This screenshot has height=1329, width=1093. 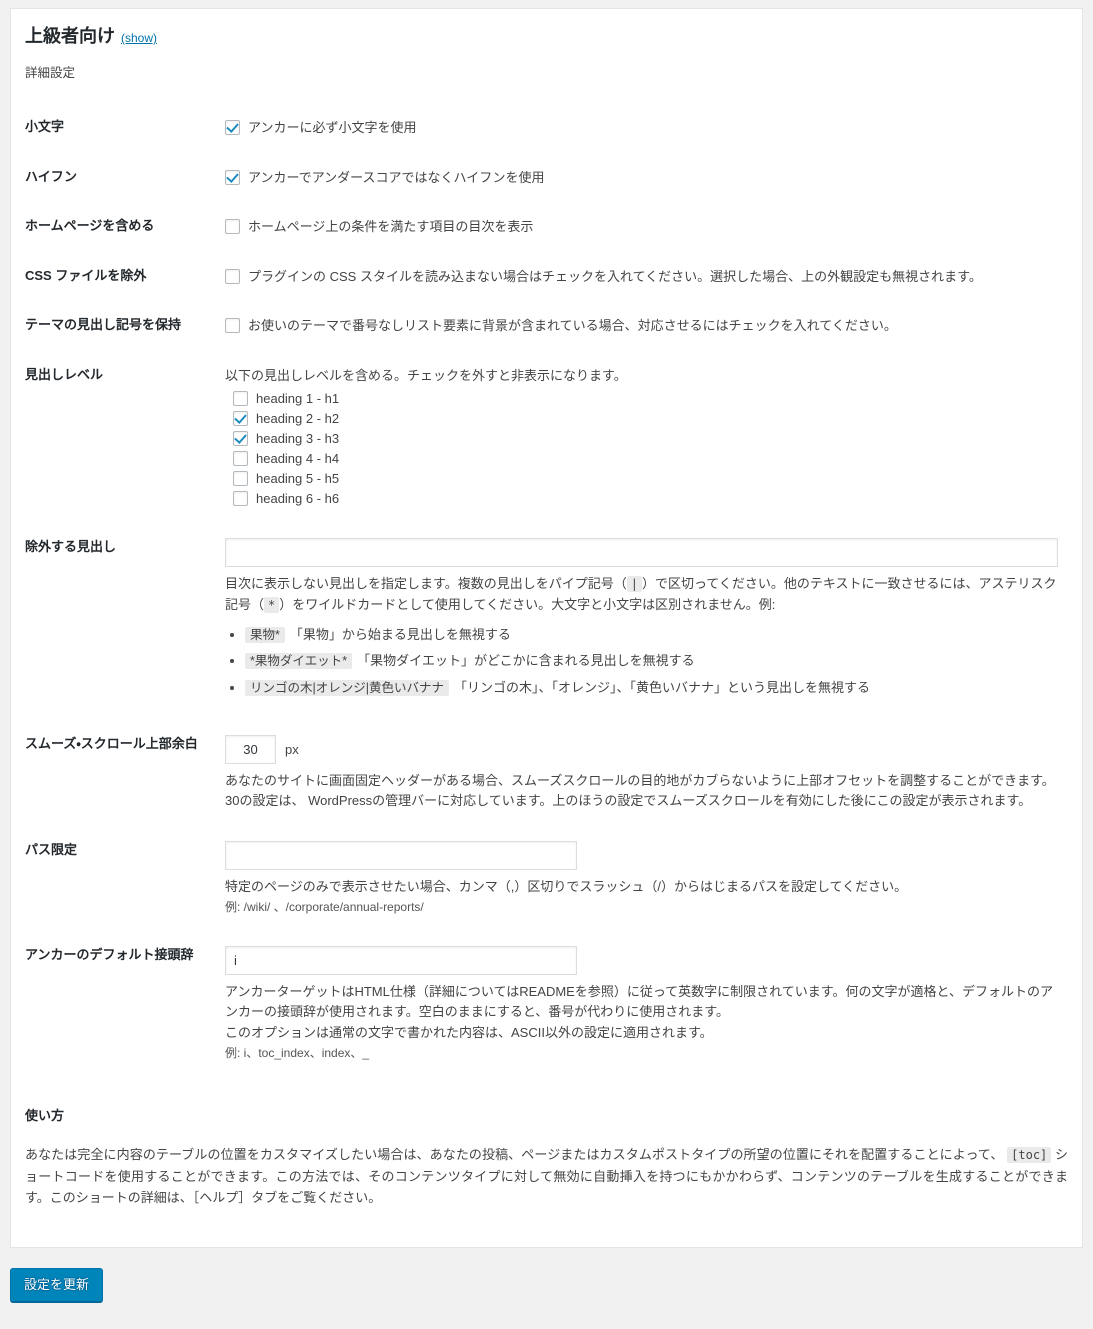 What do you see at coordinates (645, 398) in the screenshot?
I see `list-item: heading 1 - h1` at bounding box center [645, 398].